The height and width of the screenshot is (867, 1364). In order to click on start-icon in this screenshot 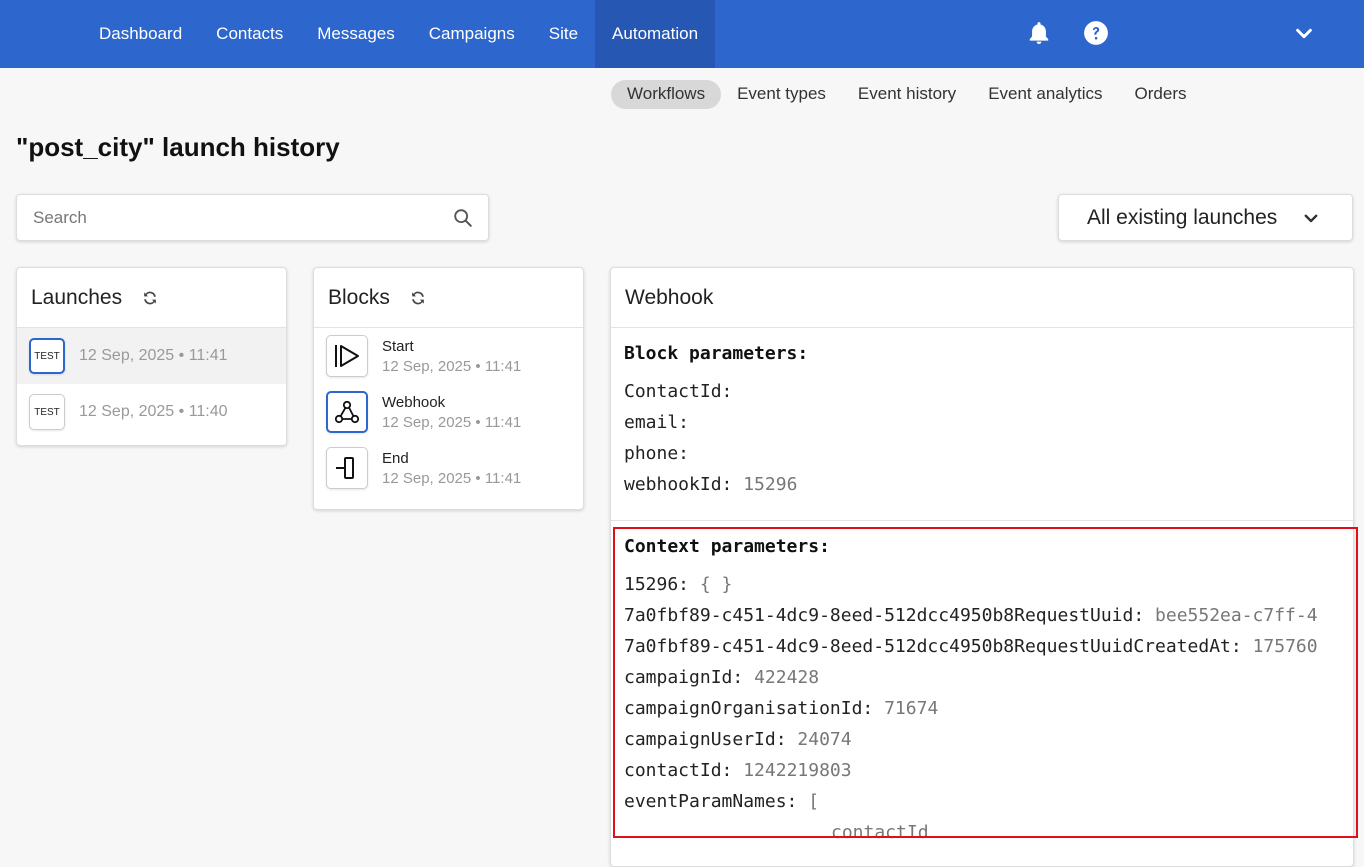, I will do `click(347, 356)`.